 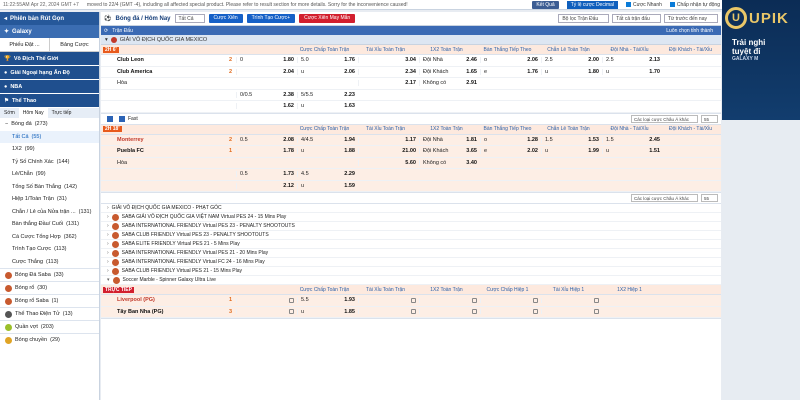 What do you see at coordinates (266, 174) in the screenshot?
I see `odds-cell: 0.5 1.73` at bounding box center [266, 174].